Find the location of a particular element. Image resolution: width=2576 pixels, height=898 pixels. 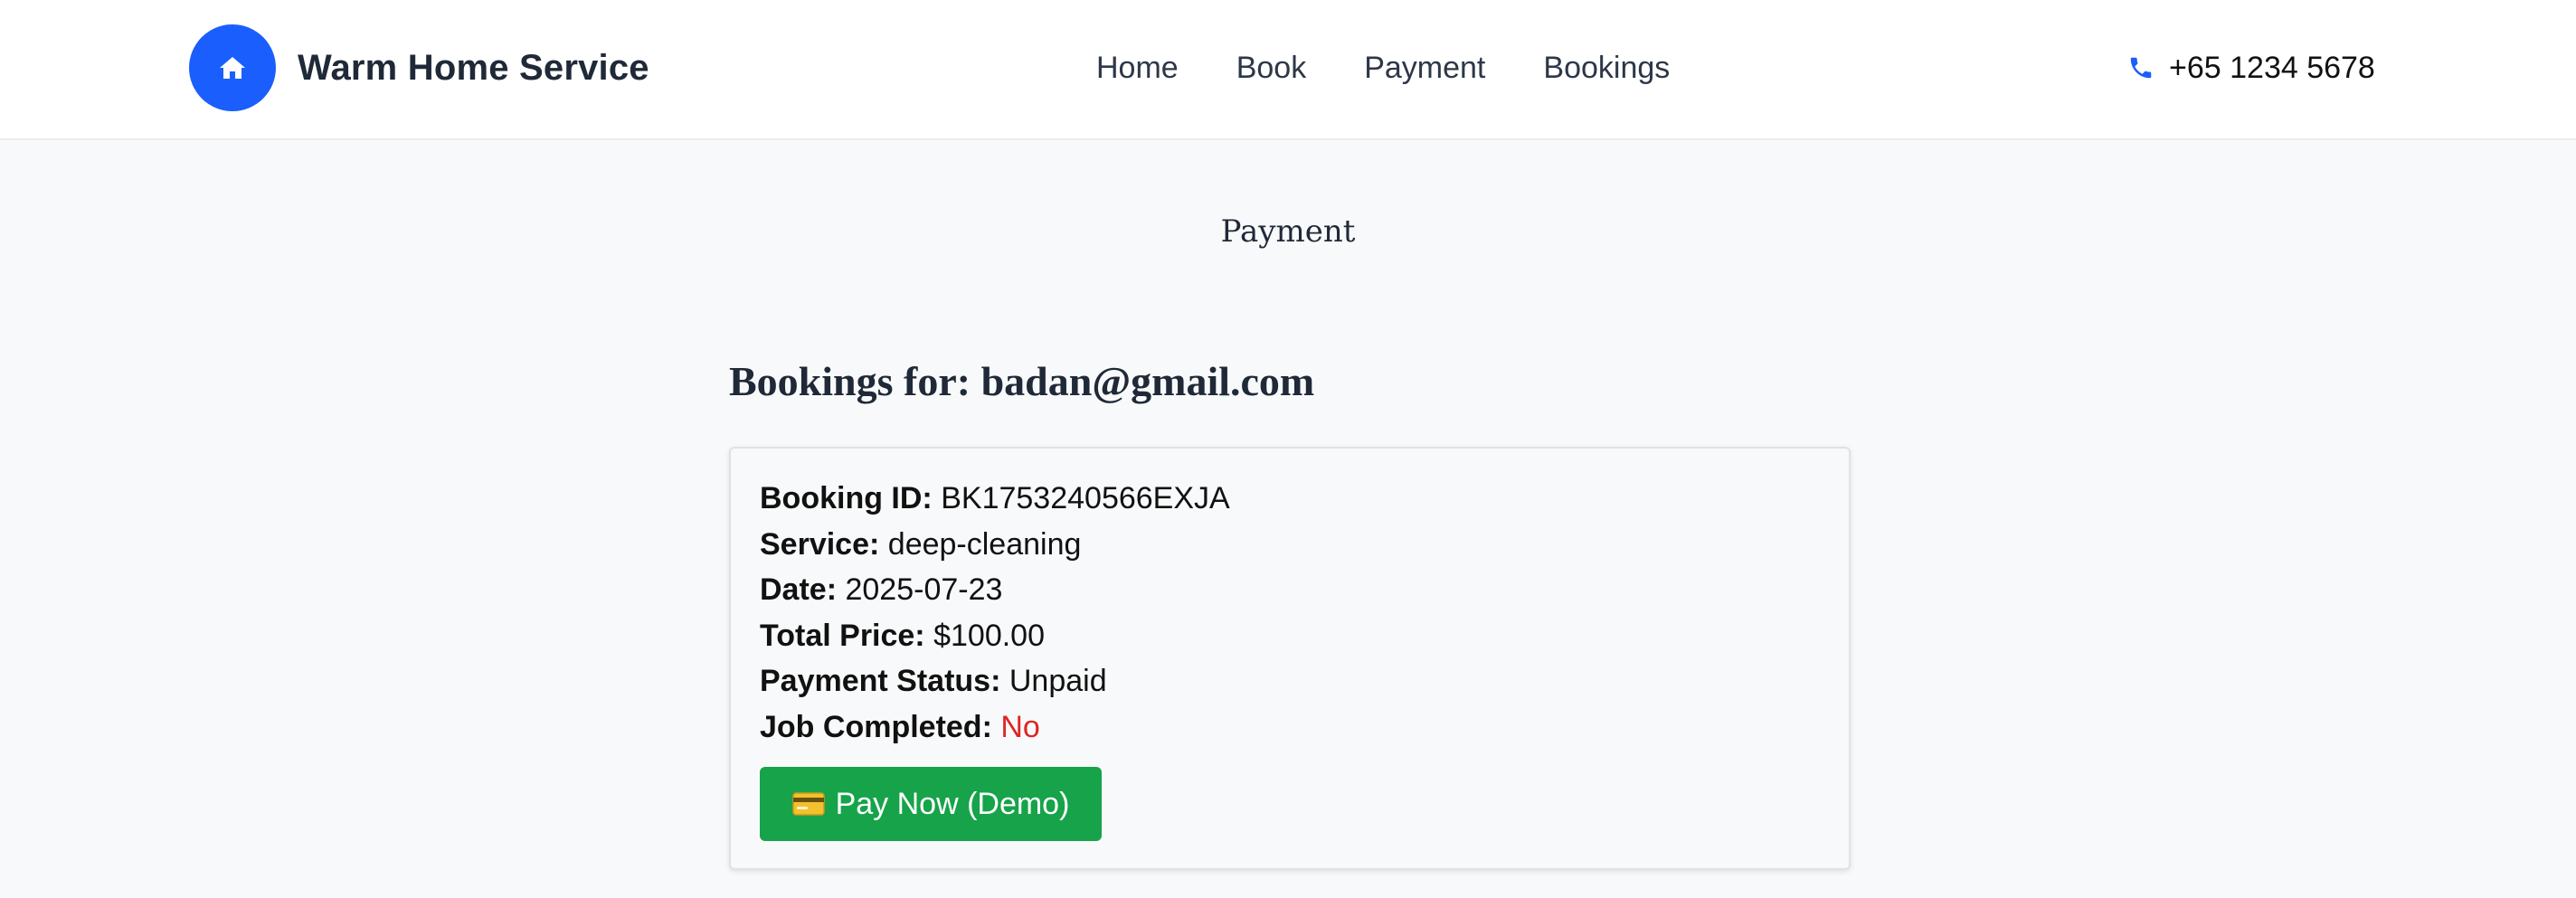

nav-home: Home is located at coordinates (1137, 68).